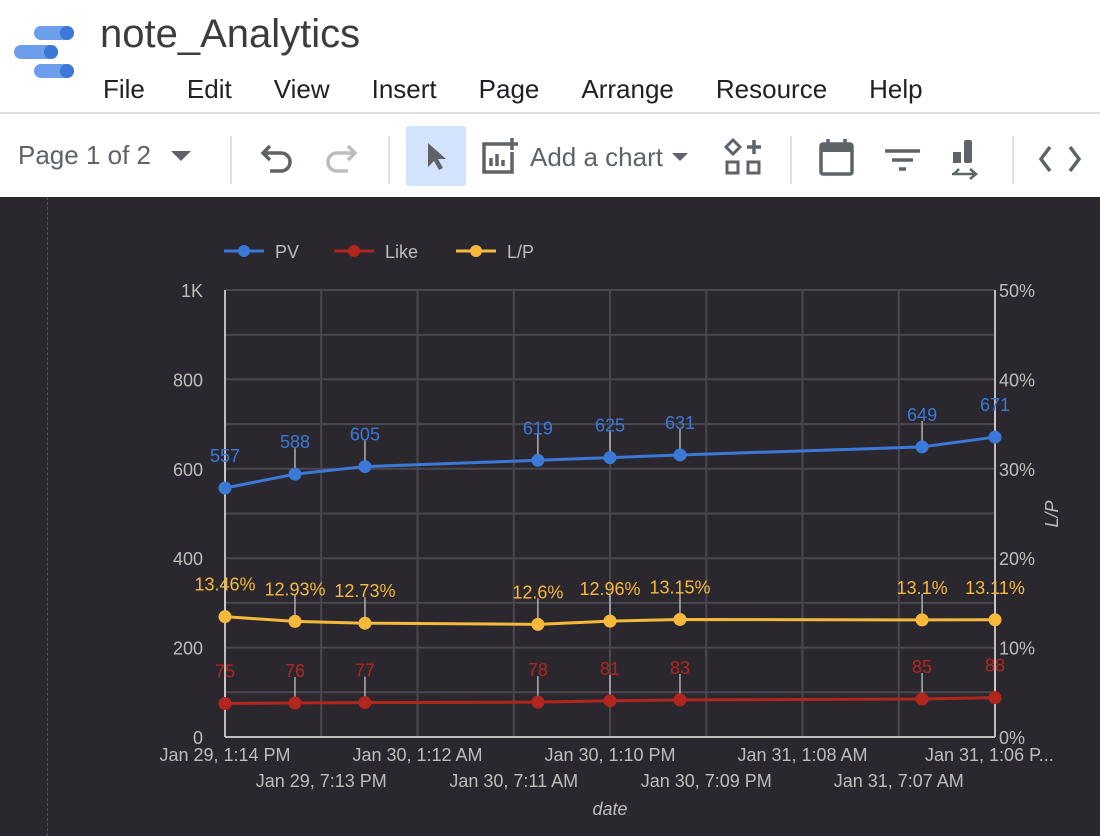  I want to click on data-label: 625, so click(610, 426).